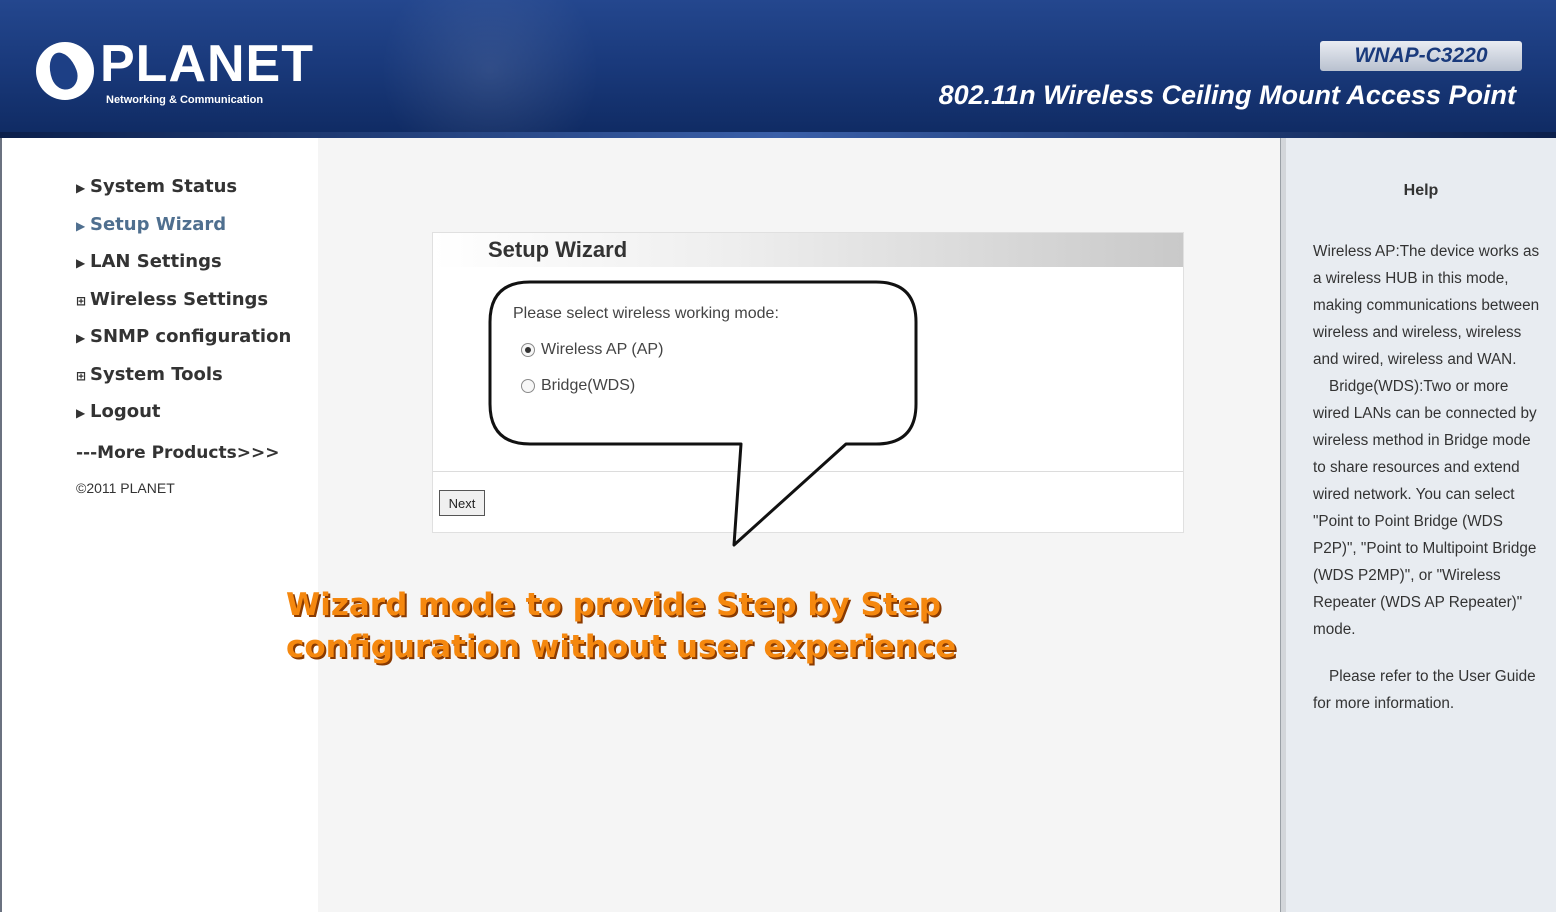 This screenshot has height=912, width=1556. What do you see at coordinates (164, 186) in the screenshot?
I see `nav-item-label: System Status` at bounding box center [164, 186].